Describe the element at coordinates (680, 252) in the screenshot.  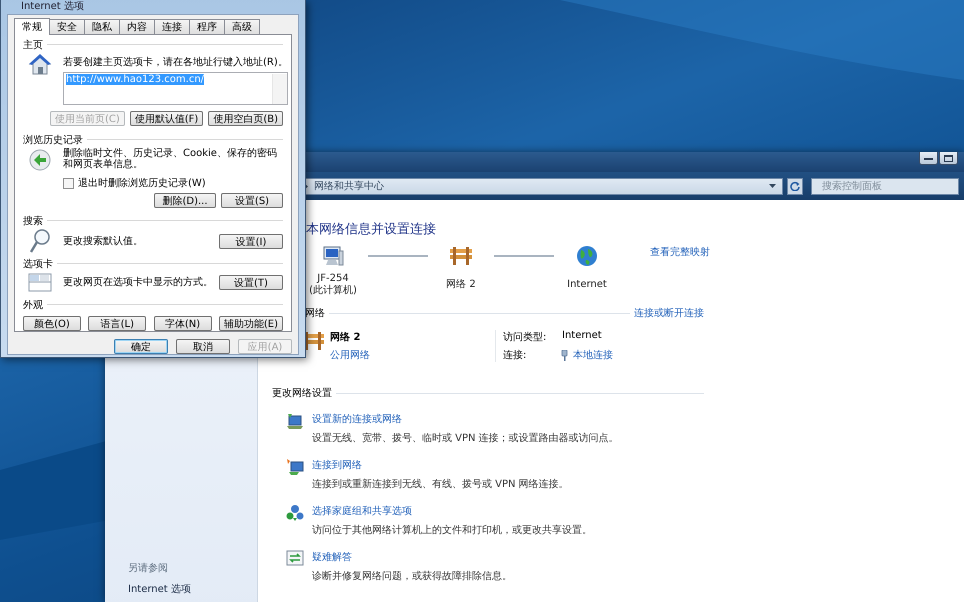
I see `view-full-map-link: 查看完整映射` at that location.